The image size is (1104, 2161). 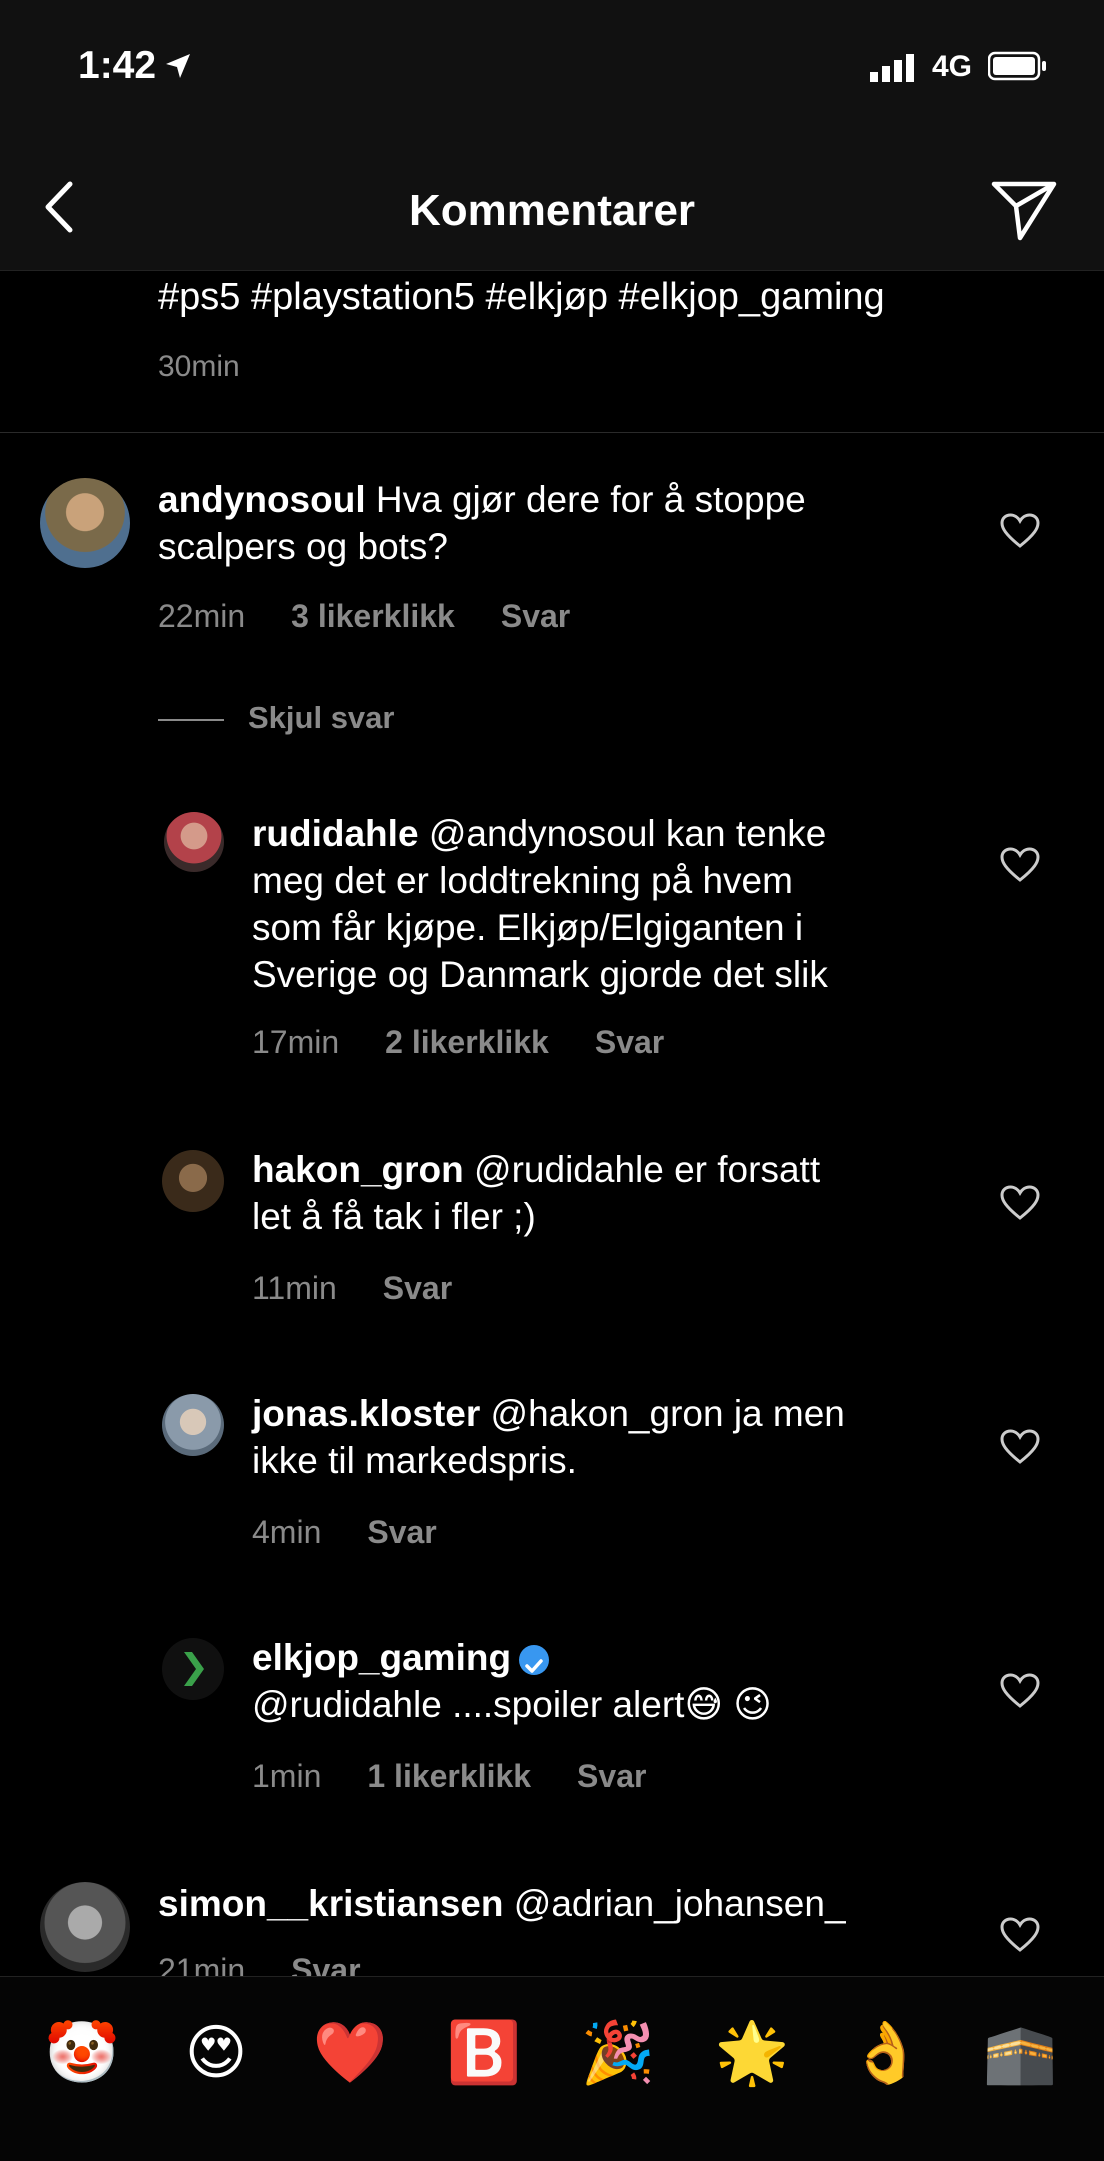 I want to click on signal-icon, so click(x=892, y=68).